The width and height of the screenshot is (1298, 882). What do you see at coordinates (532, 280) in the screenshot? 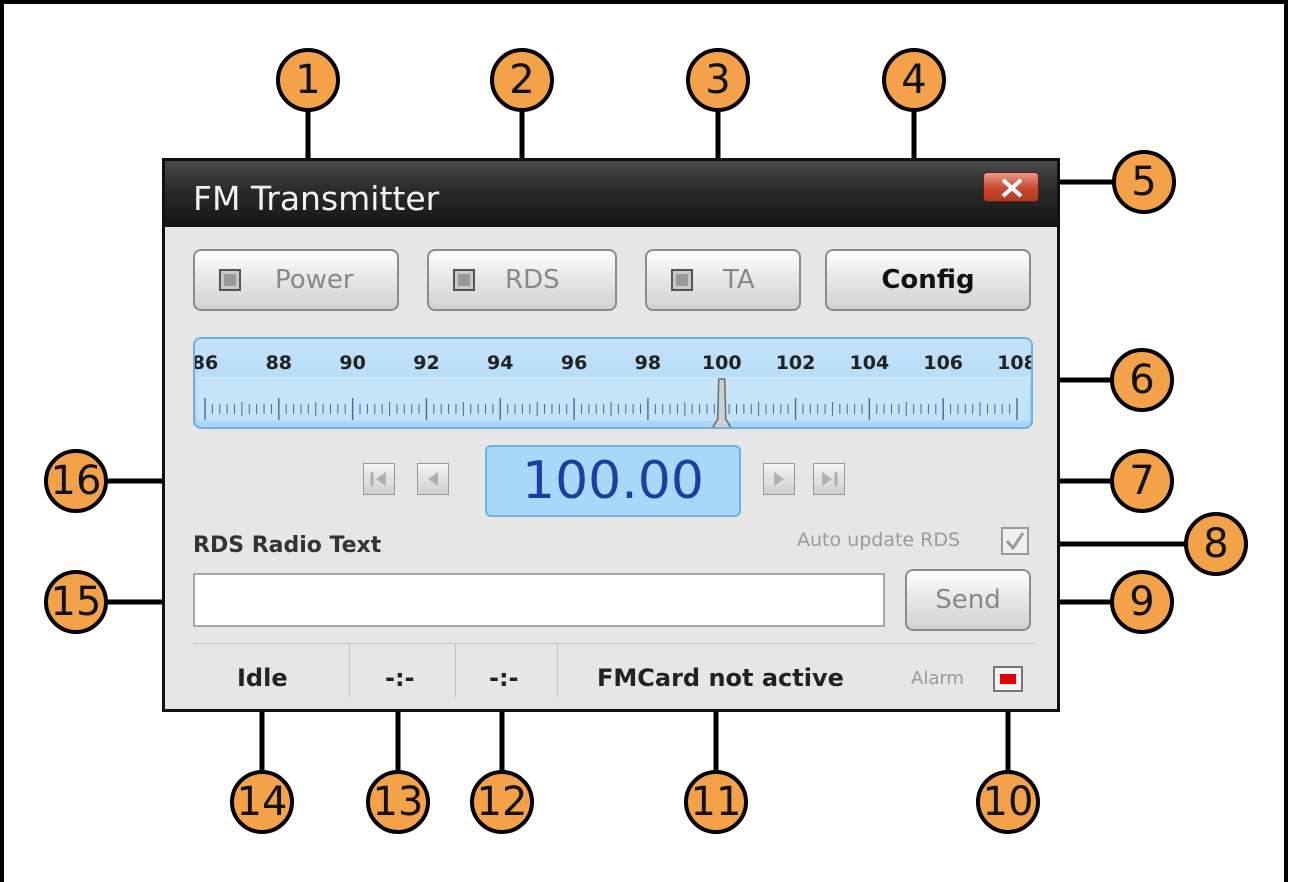
I see `rds-button-label: RDS` at bounding box center [532, 280].